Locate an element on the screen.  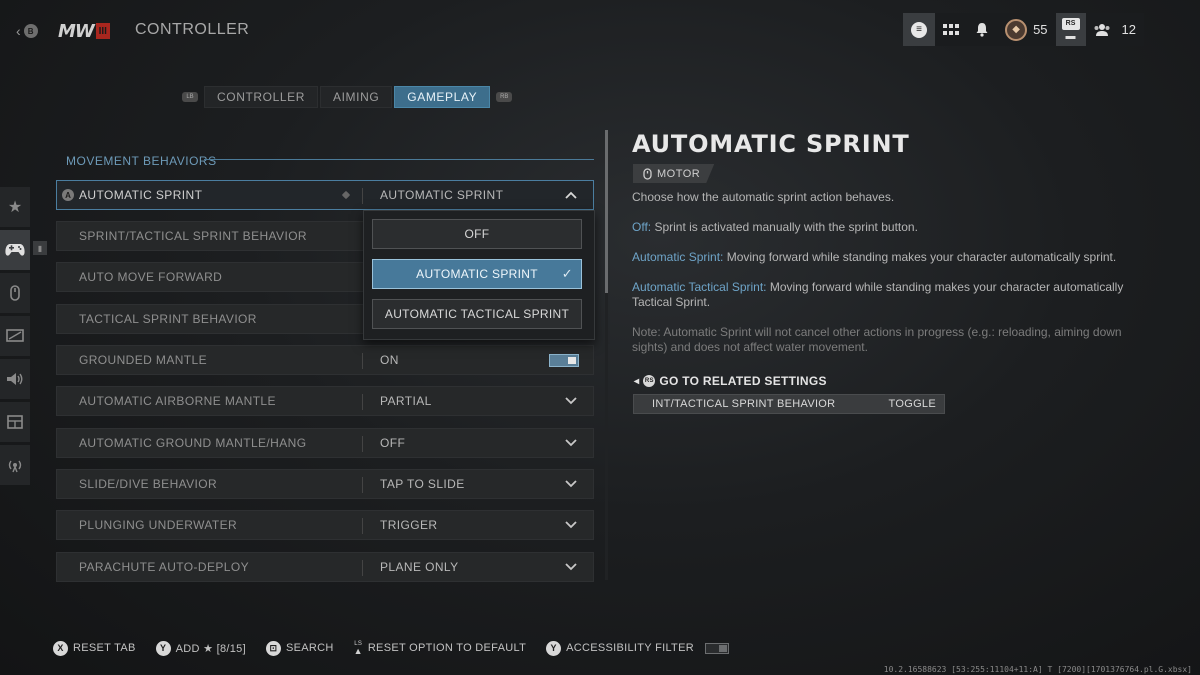
setting-row-automatic-ground-mantle-hang: AUTOMATIC GROUND MANTLE/HANG OFF is located at coordinates (325, 443).